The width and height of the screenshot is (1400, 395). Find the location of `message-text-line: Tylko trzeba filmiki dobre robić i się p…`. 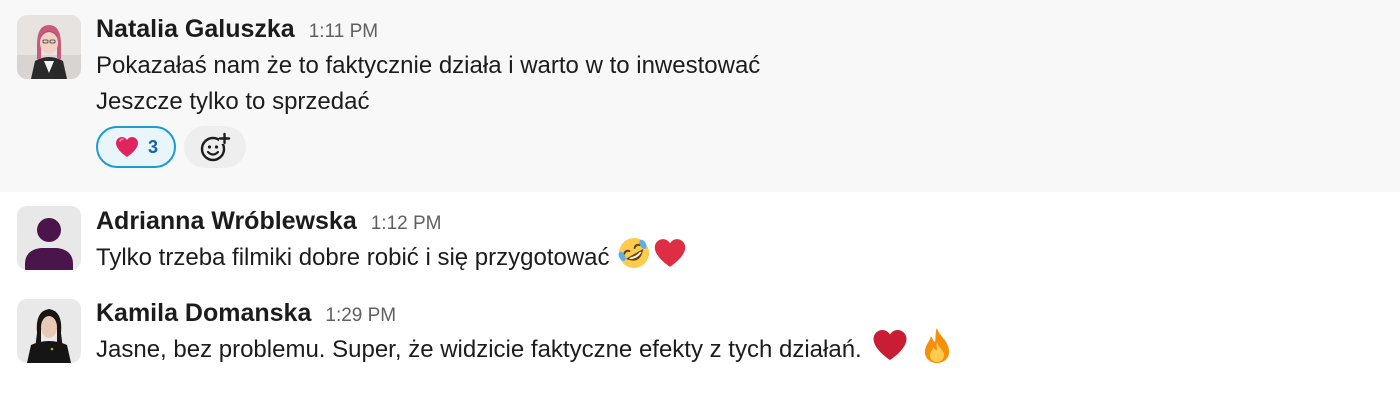

message-text-line: Tylko trzeba filmiki dobre robić i się p… is located at coordinates (738, 256).